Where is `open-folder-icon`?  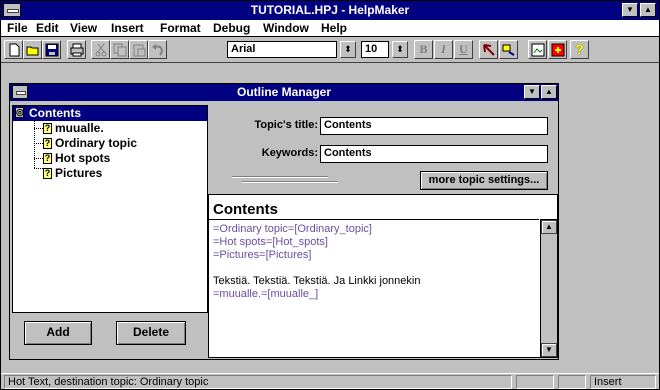 open-folder-icon is located at coordinates (32, 51).